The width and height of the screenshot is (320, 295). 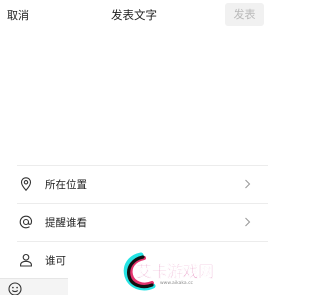 I want to click on watermark: 艾卡游戏网 www.aikaka.cc, so click(x=171, y=271).